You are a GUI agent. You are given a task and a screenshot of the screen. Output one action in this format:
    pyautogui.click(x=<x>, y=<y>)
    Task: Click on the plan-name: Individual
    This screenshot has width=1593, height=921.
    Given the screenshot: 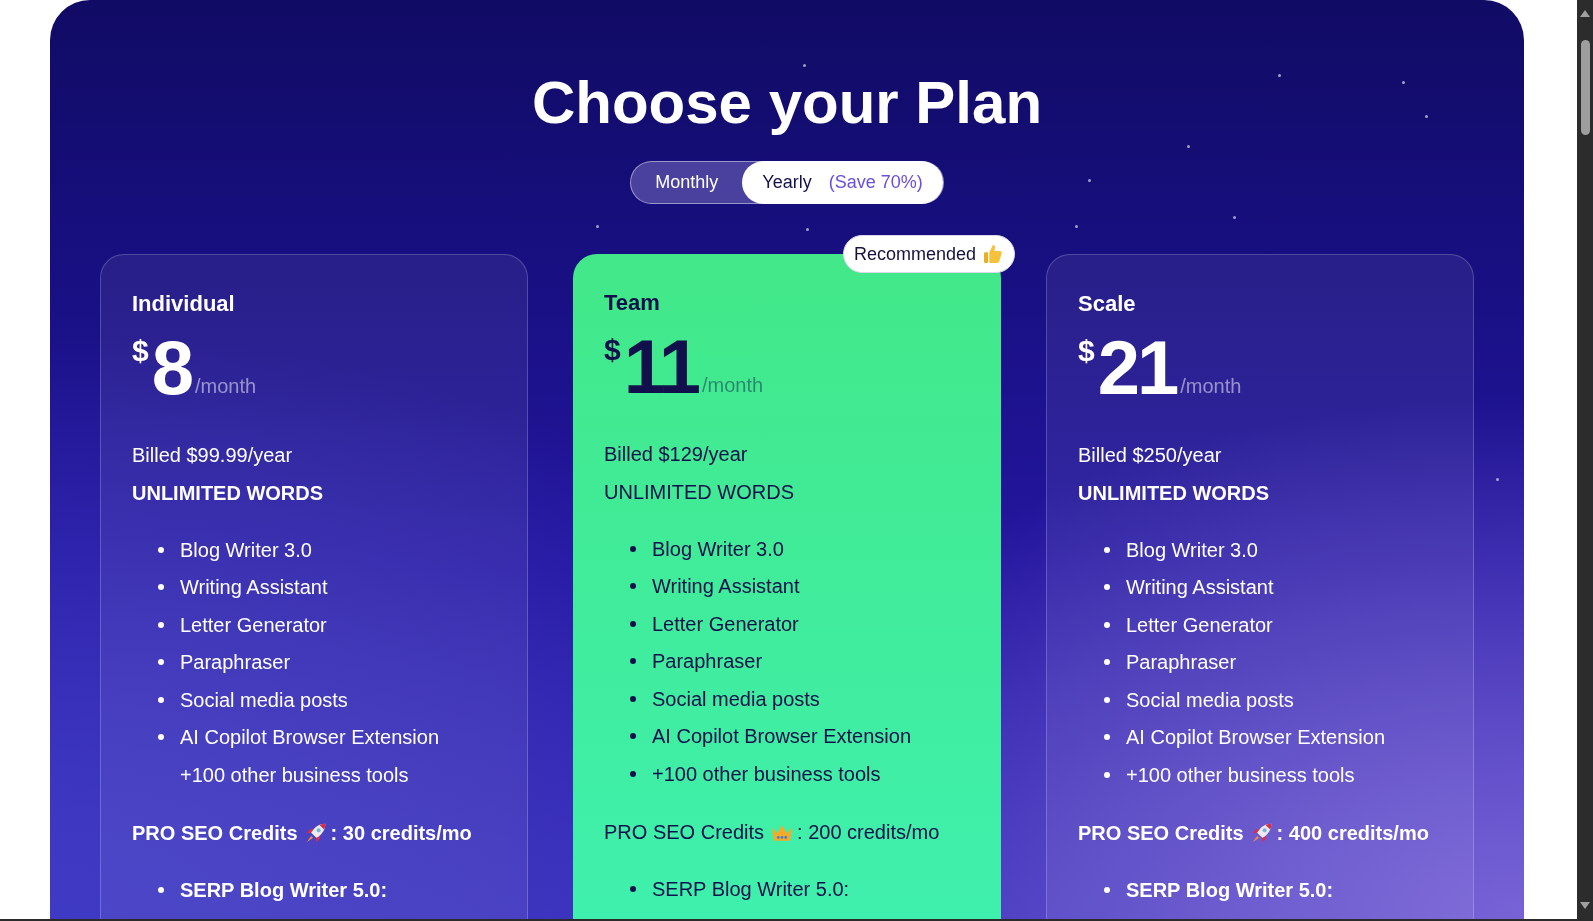 What is the action you would take?
    pyautogui.click(x=184, y=304)
    